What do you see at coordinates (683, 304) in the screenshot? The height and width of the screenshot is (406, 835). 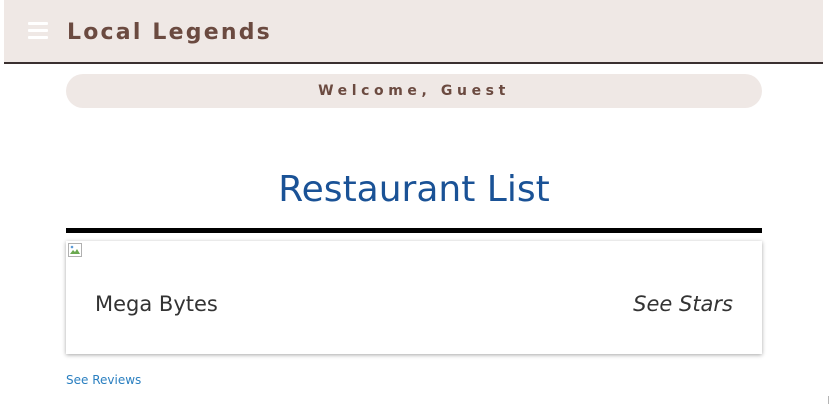 I see `see-stars-link: See Stars` at bounding box center [683, 304].